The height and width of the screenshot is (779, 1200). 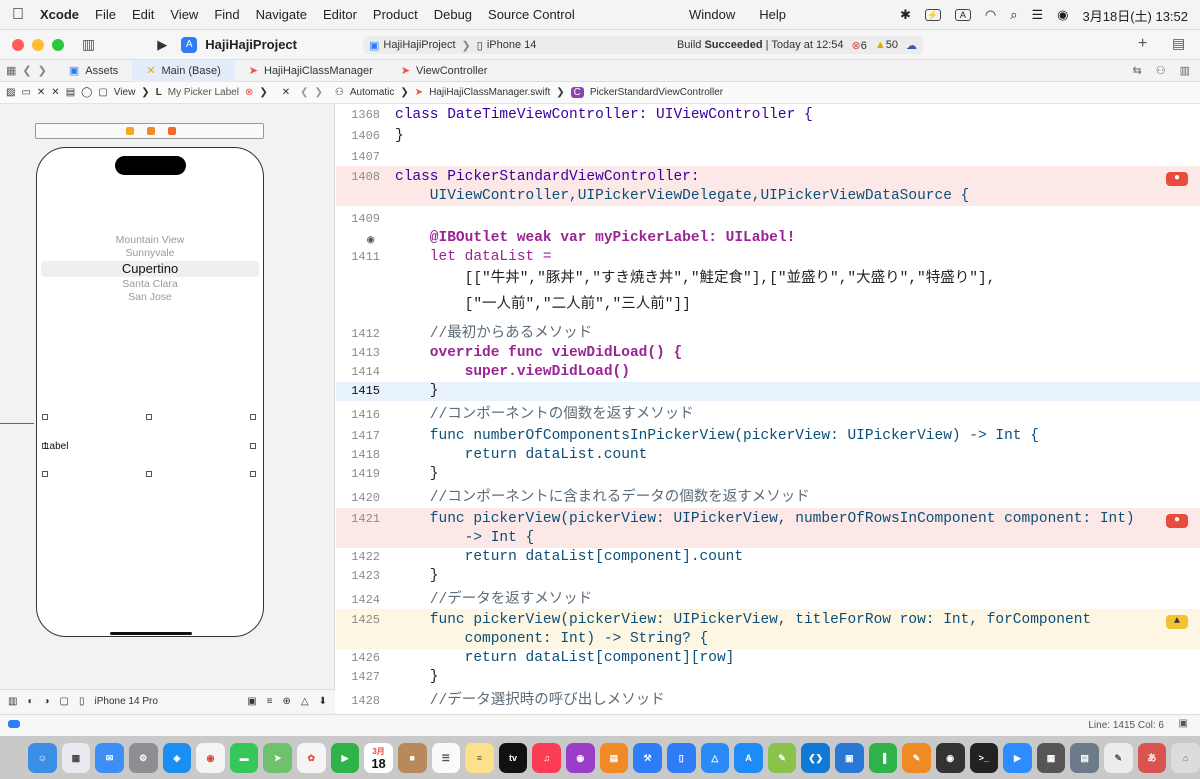 I want to click on editor-options-icon: ▥, so click(x=1185, y=70).